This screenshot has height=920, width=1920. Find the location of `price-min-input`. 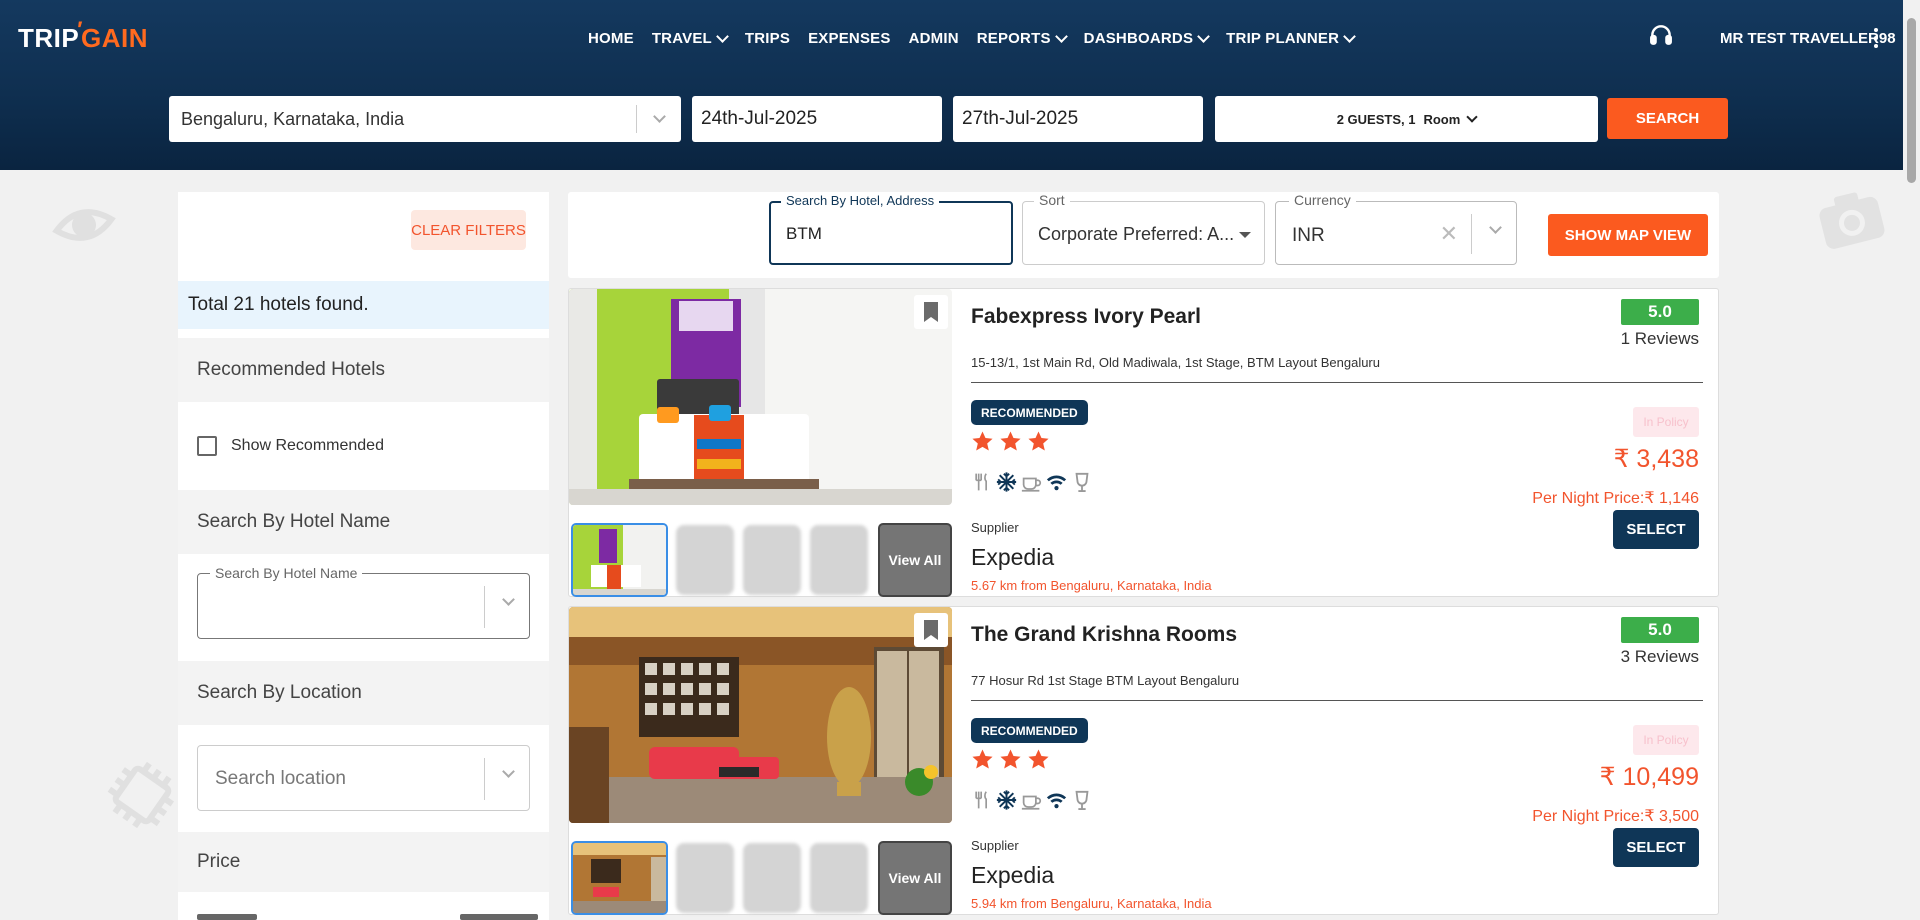

price-min-input is located at coordinates (227, 917).